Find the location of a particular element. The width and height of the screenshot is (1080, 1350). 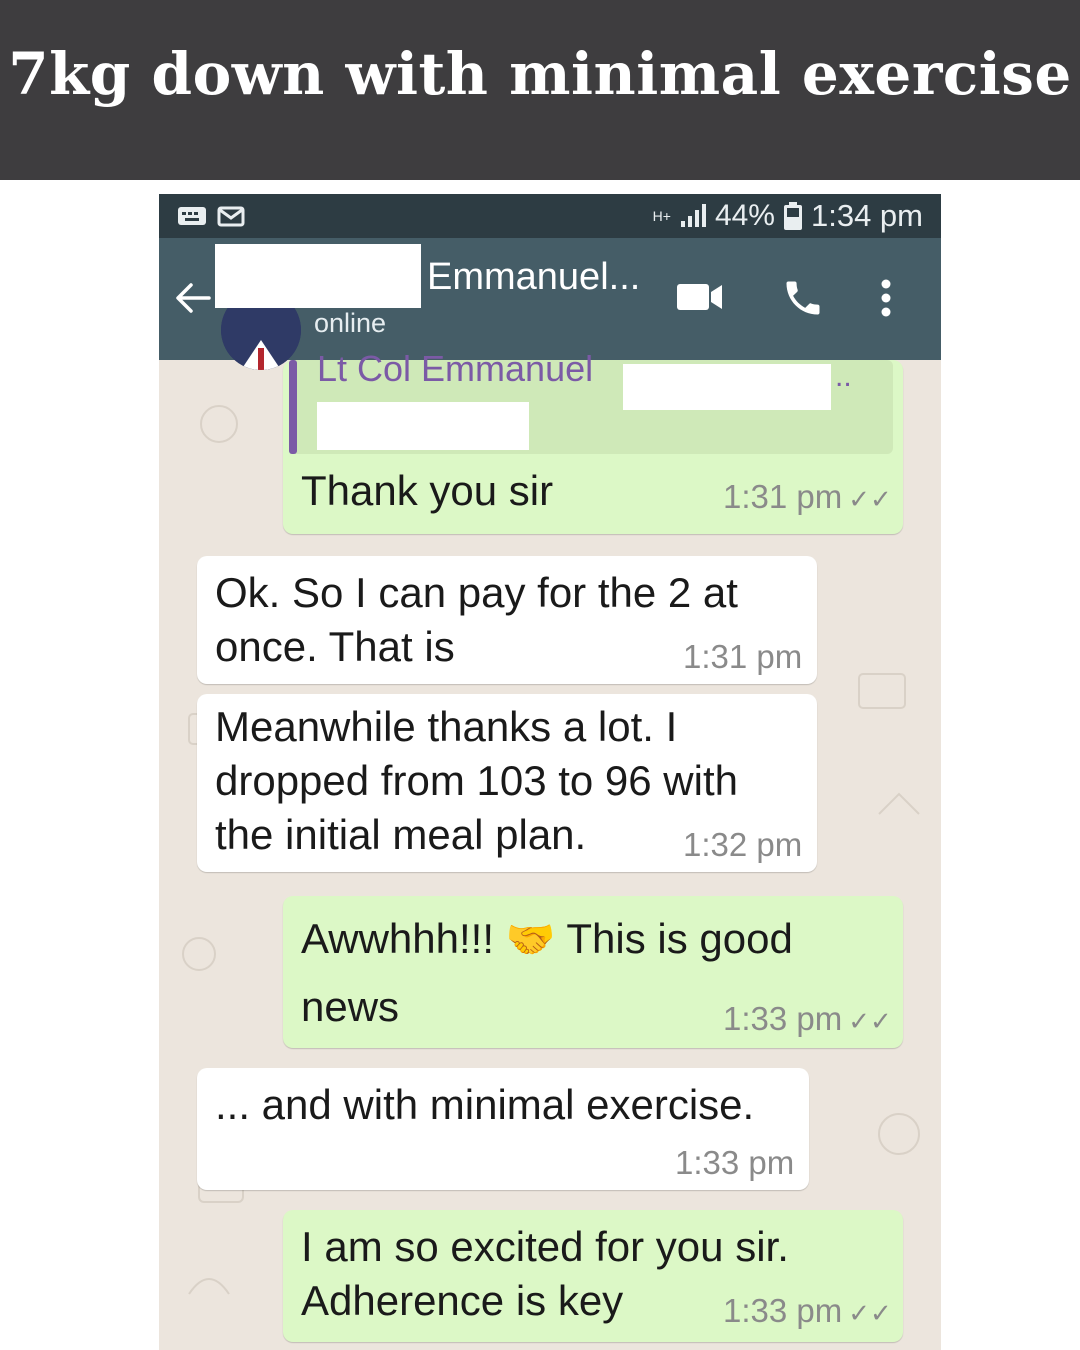

message-line: Awwhhh!!! 🤝 This is good is located at coordinates (547, 939).